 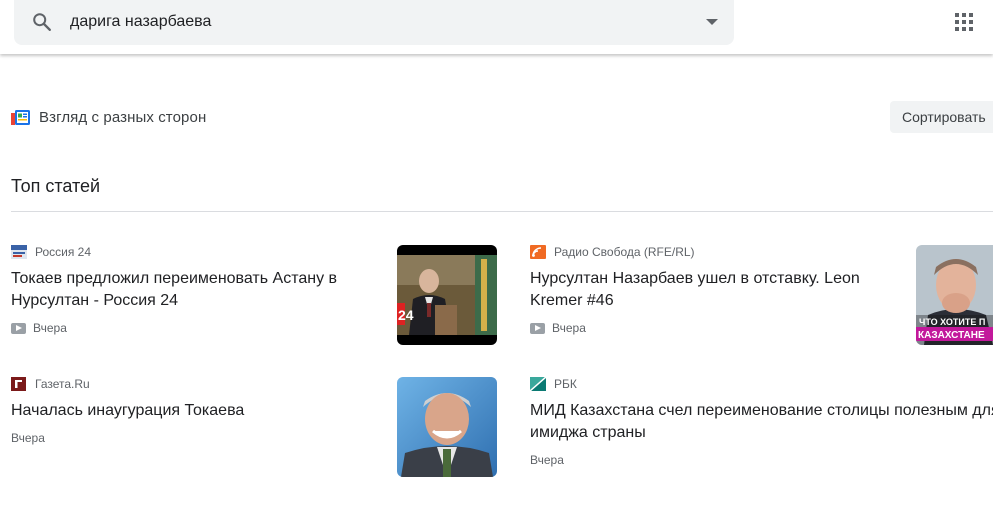 What do you see at coordinates (712, 22) in the screenshot?
I see `caret-down-icon` at bounding box center [712, 22].